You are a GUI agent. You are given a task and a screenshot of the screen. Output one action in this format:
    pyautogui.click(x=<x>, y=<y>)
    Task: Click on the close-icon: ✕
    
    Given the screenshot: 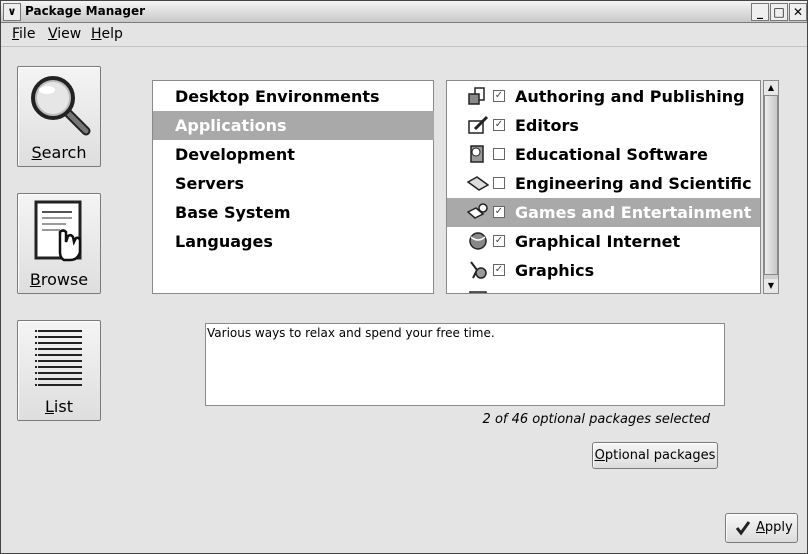 What is the action you would take?
    pyautogui.click(x=798, y=12)
    